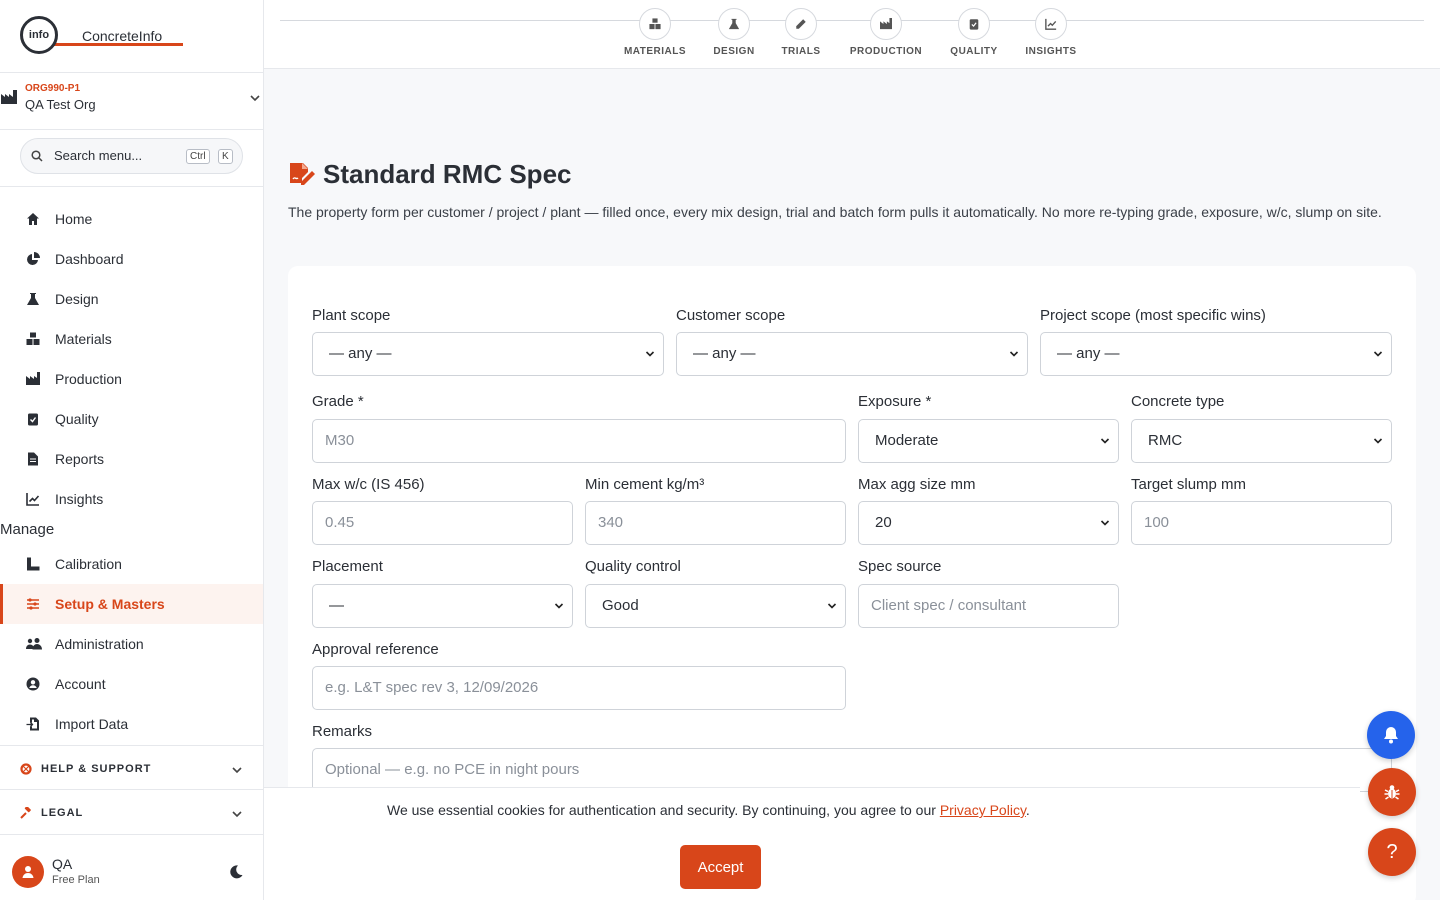 This screenshot has height=900, width=1440. I want to click on approval-ref-label: Approval reference, so click(375, 649).